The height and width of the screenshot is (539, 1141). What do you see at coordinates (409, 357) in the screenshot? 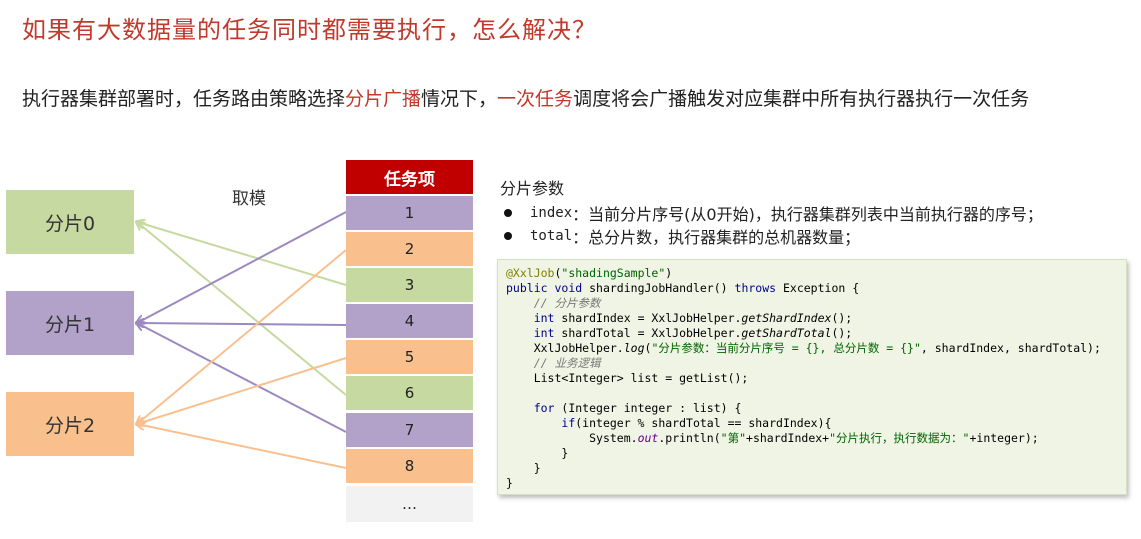
I see `task-item-5: 5` at bounding box center [409, 357].